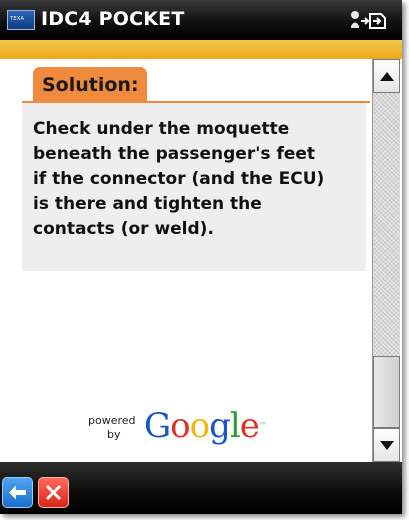  What do you see at coordinates (205, 426) in the screenshot?
I see `google-logo: Google™` at bounding box center [205, 426].